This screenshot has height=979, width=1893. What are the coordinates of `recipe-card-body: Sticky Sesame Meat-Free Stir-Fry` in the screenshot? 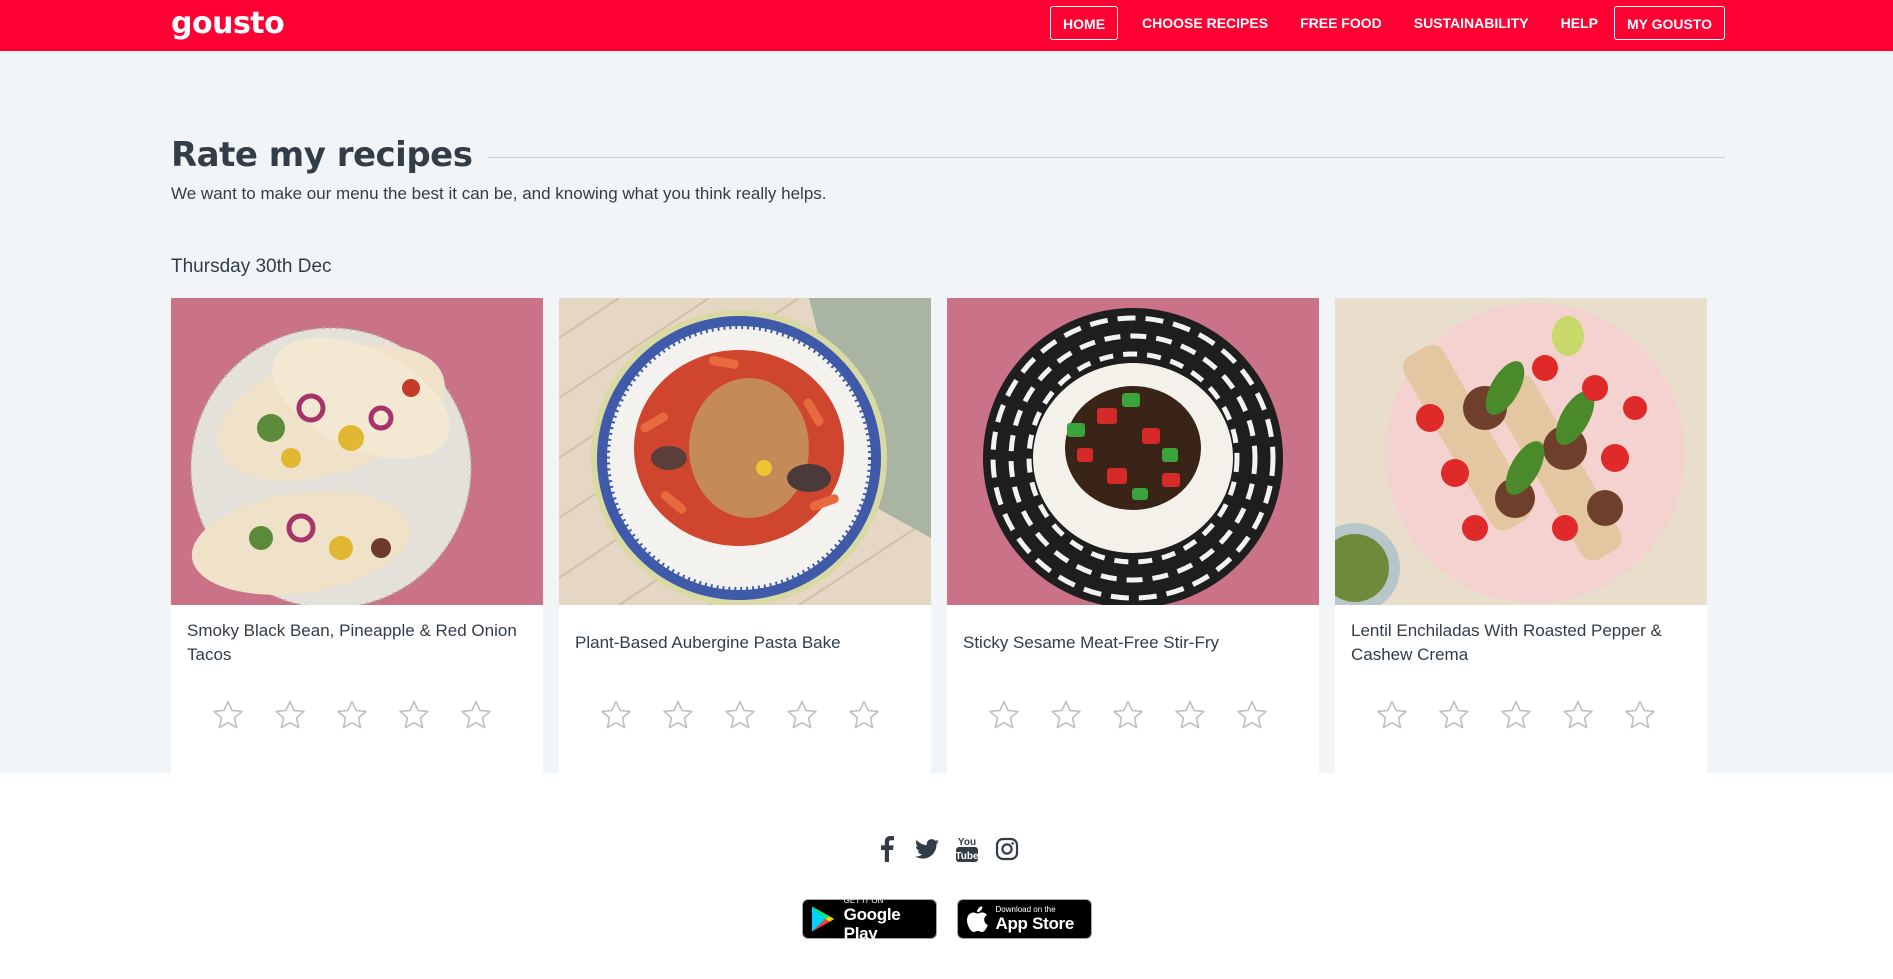 It's located at (1133, 697).